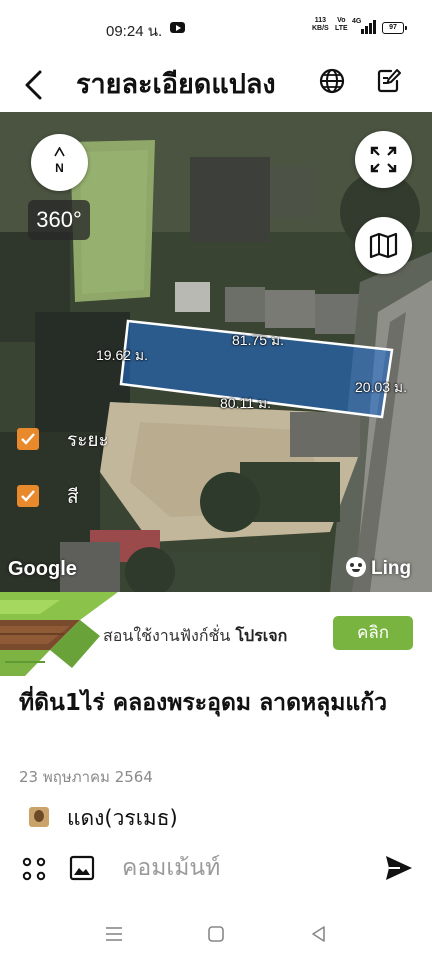  I want to click on image-button, so click(82, 868).